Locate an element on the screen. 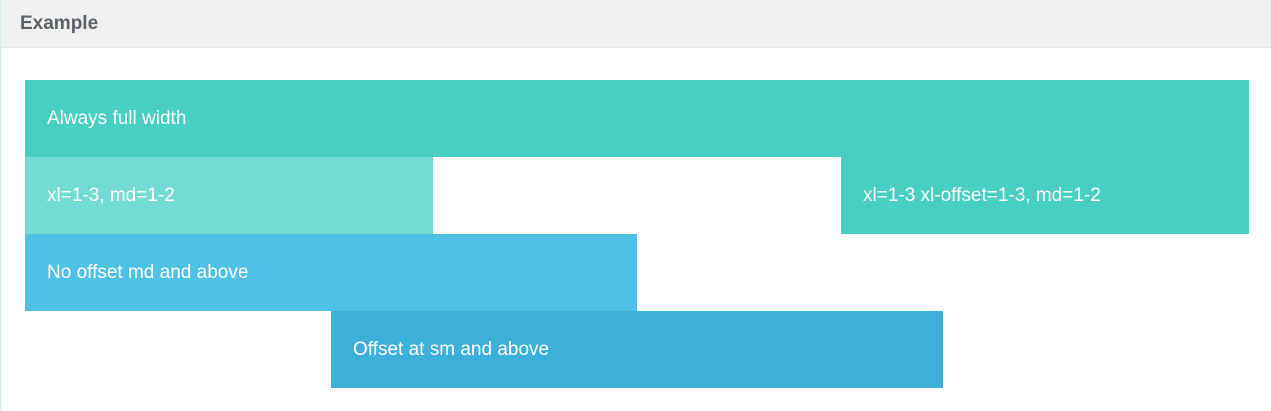 This screenshot has height=411, width=1271. grid-cell-offset-sm: Offset at sm and above is located at coordinates (637, 349).